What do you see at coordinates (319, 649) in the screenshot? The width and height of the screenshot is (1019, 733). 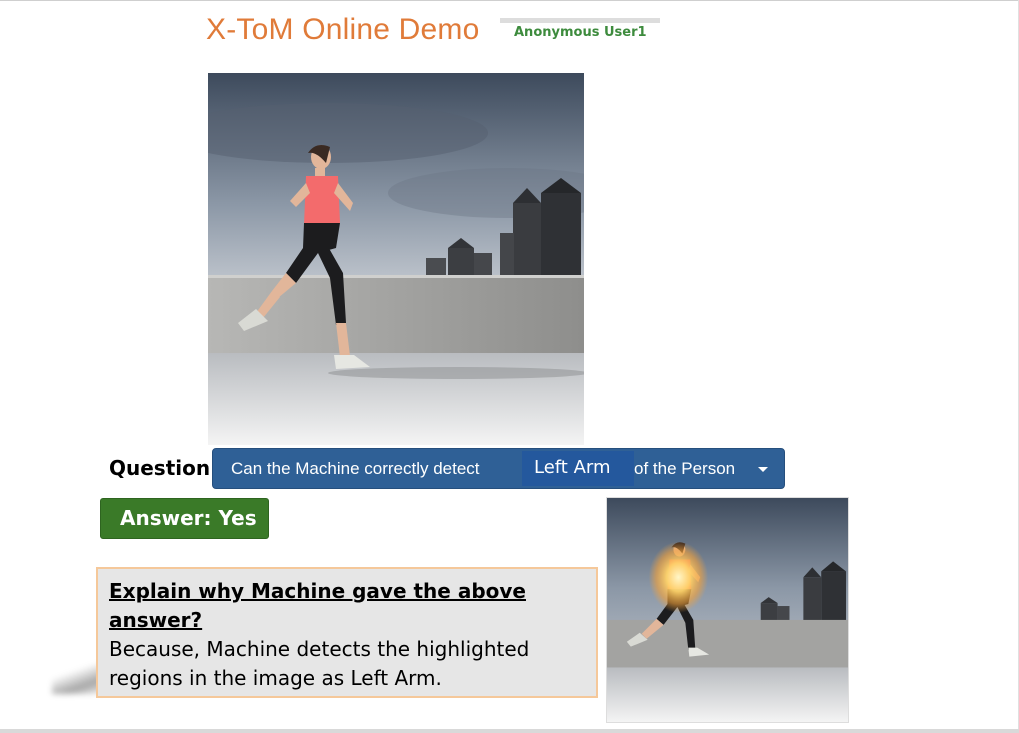 I see `explanation-line-1: Because, Machine detects the highlighted` at bounding box center [319, 649].